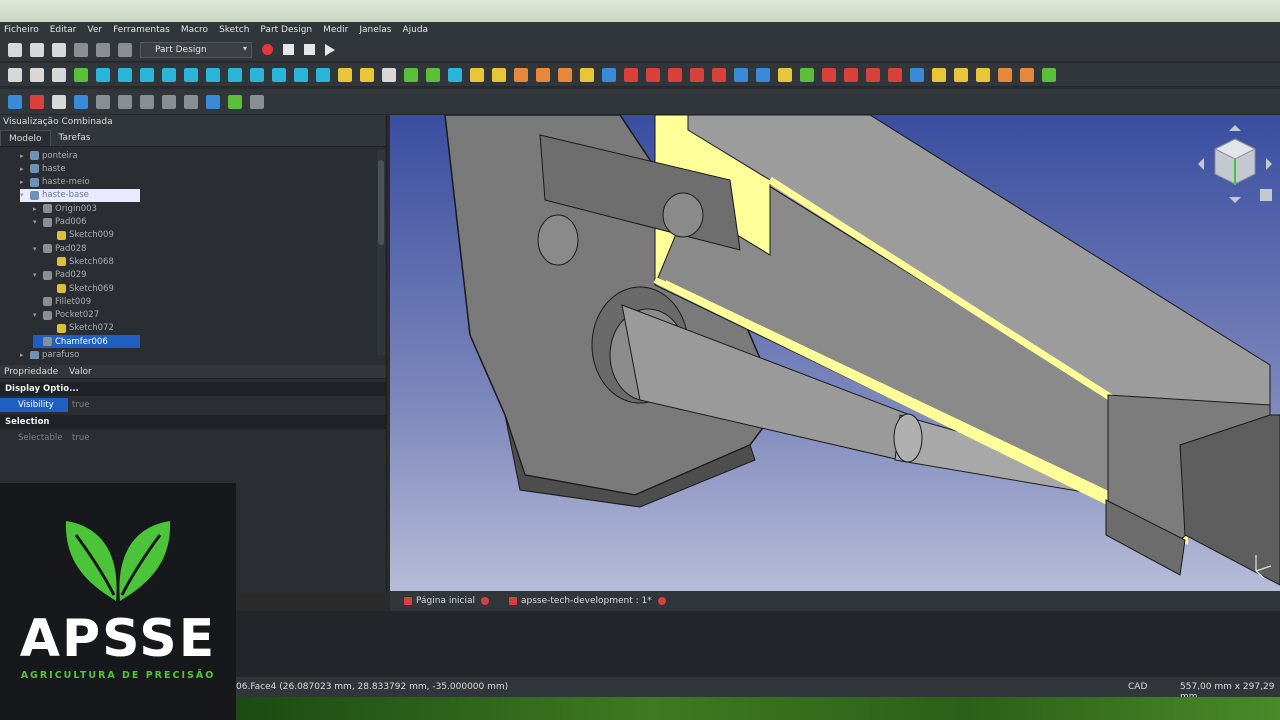  I want to click on tree-item-sketch072: Sketch072, so click(93, 328).